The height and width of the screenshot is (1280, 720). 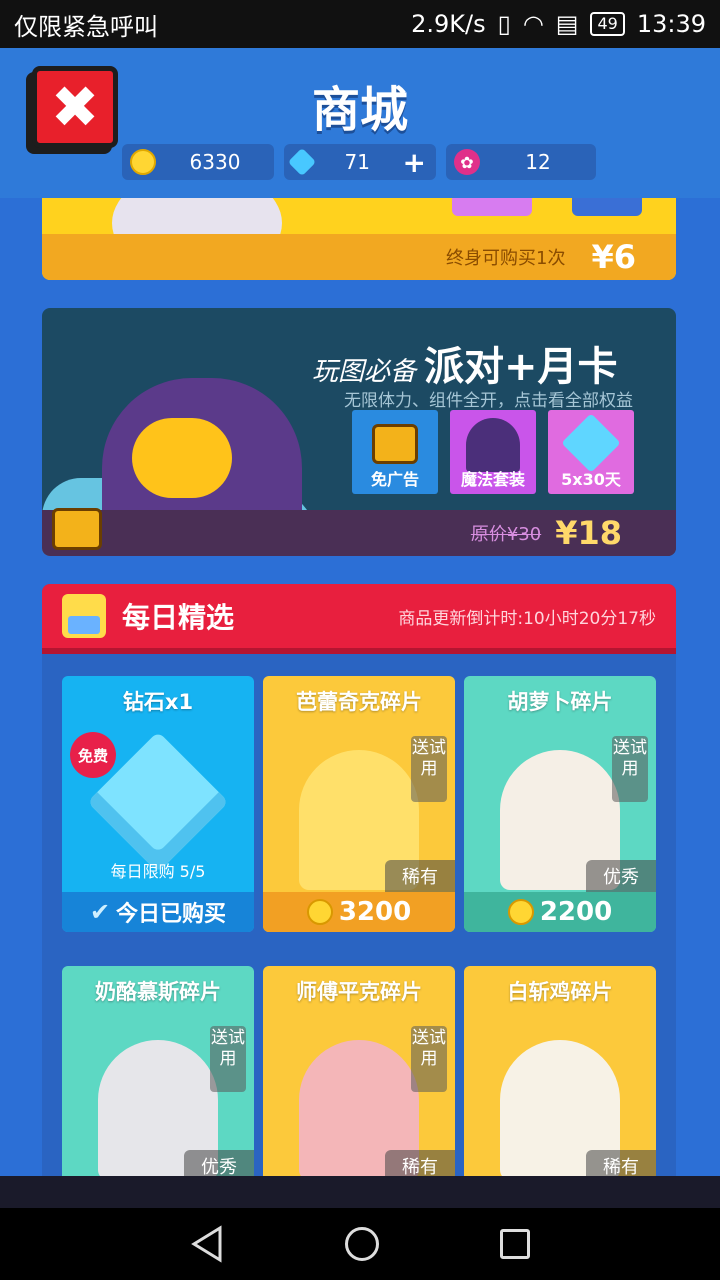 I want to click on diamond-balance: 71 +, so click(x=360, y=162).